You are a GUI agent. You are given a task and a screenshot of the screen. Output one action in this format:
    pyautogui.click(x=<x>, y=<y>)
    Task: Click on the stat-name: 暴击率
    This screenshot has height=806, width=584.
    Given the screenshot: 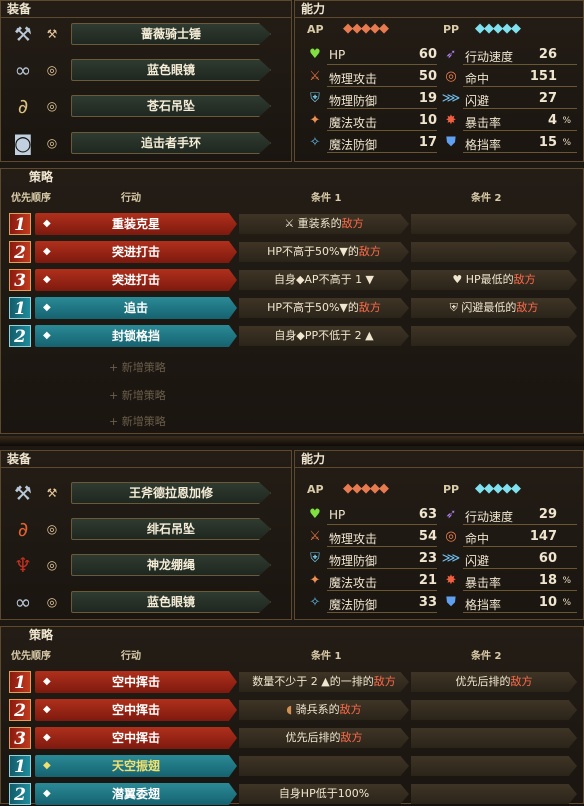 What is the action you would take?
    pyautogui.click(x=483, y=583)
    